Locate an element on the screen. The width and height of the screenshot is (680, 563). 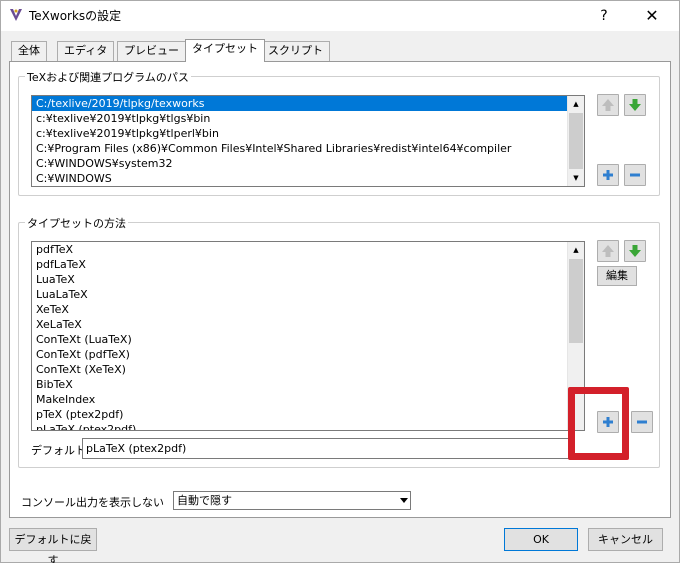
edit-button: 編集 is located at coordinates (617, 276).